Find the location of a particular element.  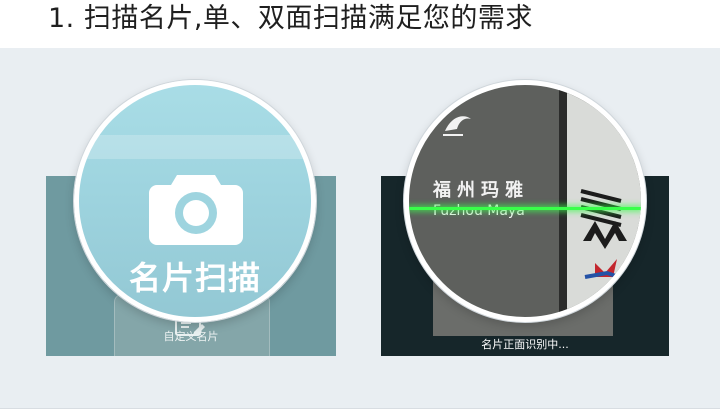

brand-mark-icon is located at coordinates (603, 235).